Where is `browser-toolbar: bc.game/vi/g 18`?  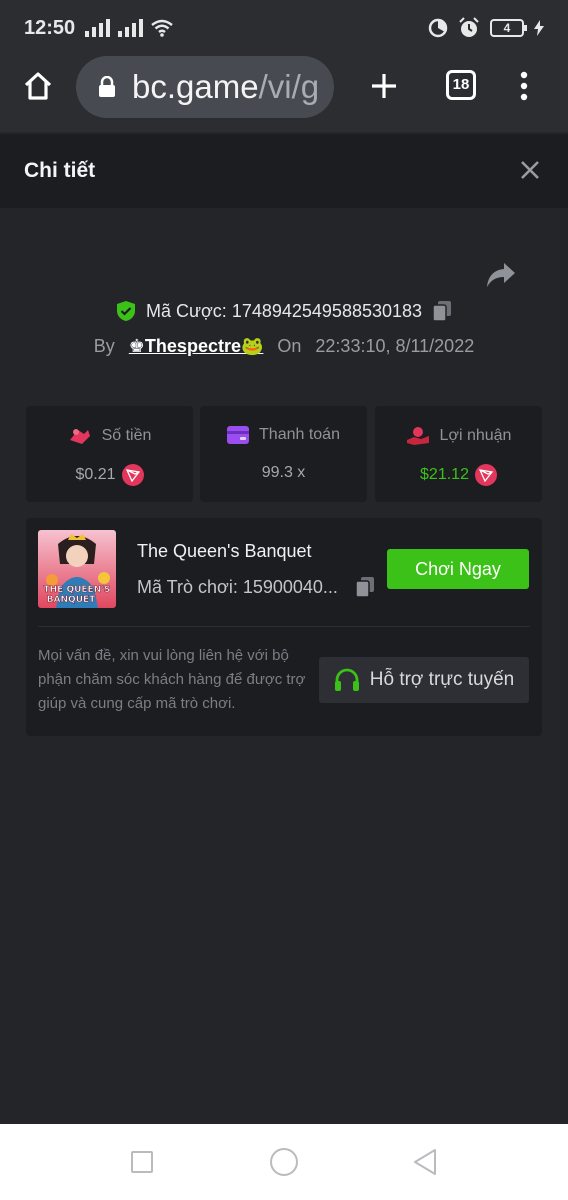 browser-toolbar: bc.game/vi/g 18 is located at coordinates (284, 94).